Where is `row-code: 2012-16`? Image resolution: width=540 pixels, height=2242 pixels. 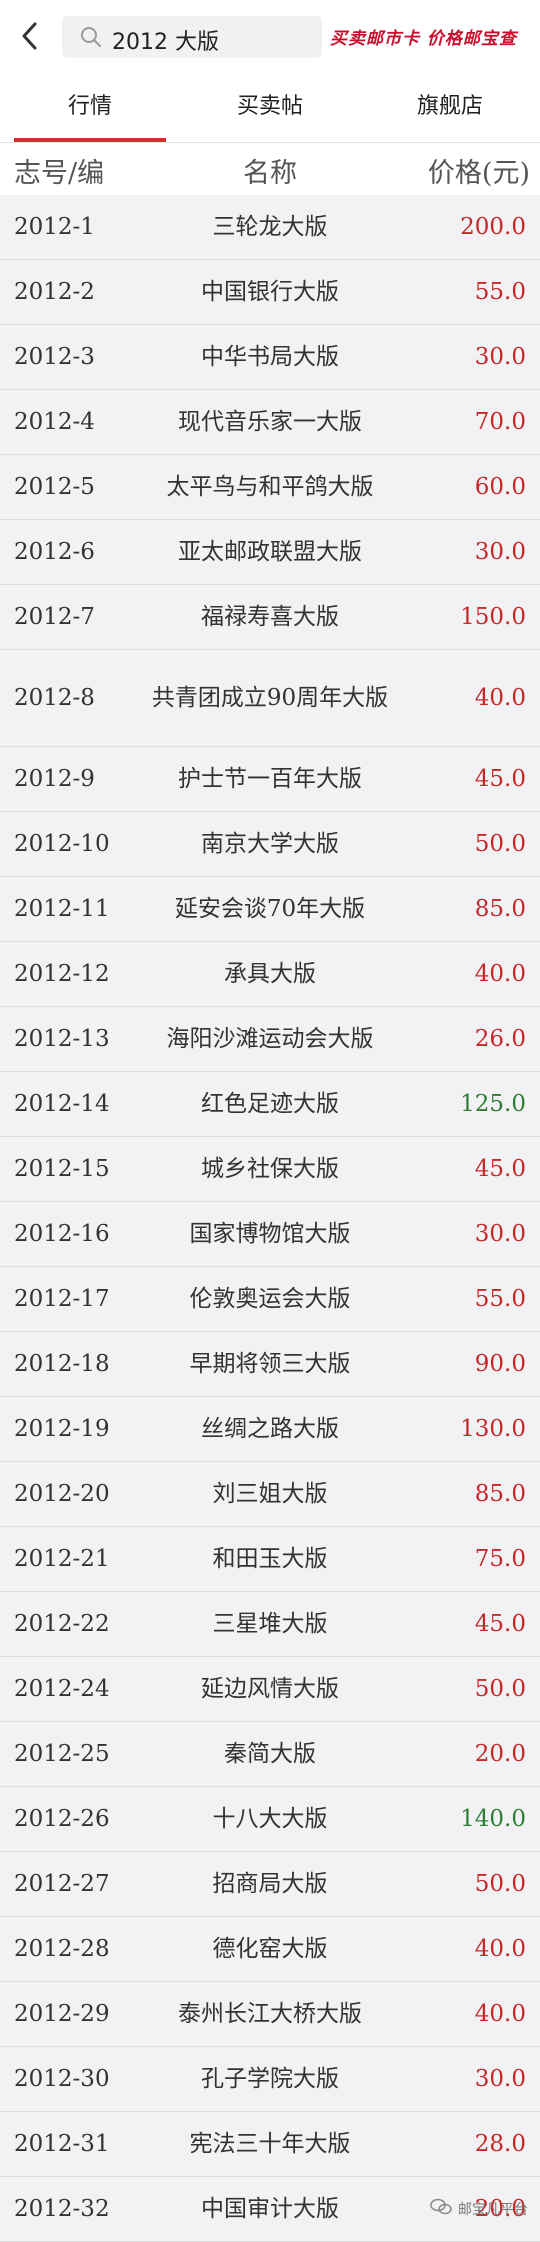
row-code: 2012-16 is located at coordinates (62, 1234).